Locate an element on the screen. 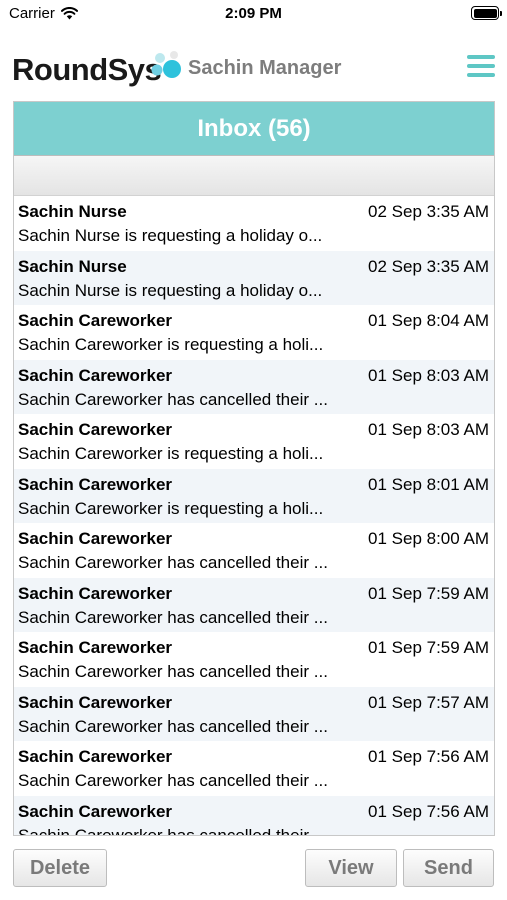 This screenshot has height=900, width=507. message-time: 01 Sep 8:01 AM is located at coordinates (428, 484).